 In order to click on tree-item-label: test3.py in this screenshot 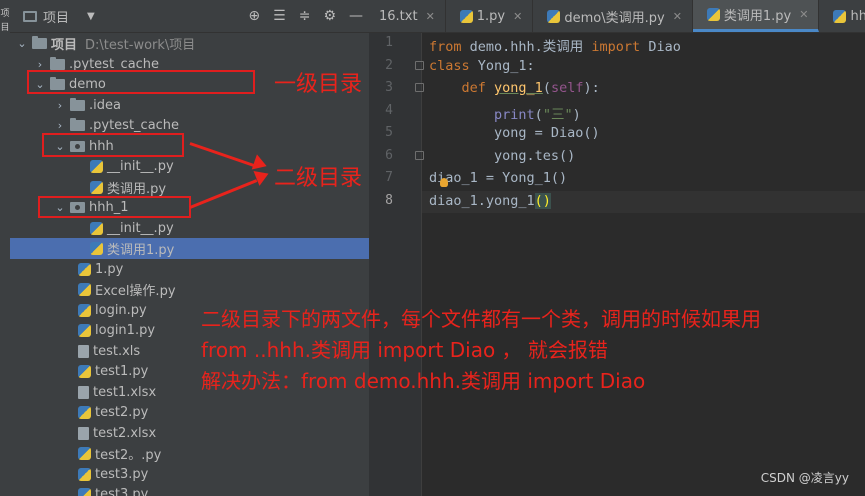, I will do `click(122, 474)`.